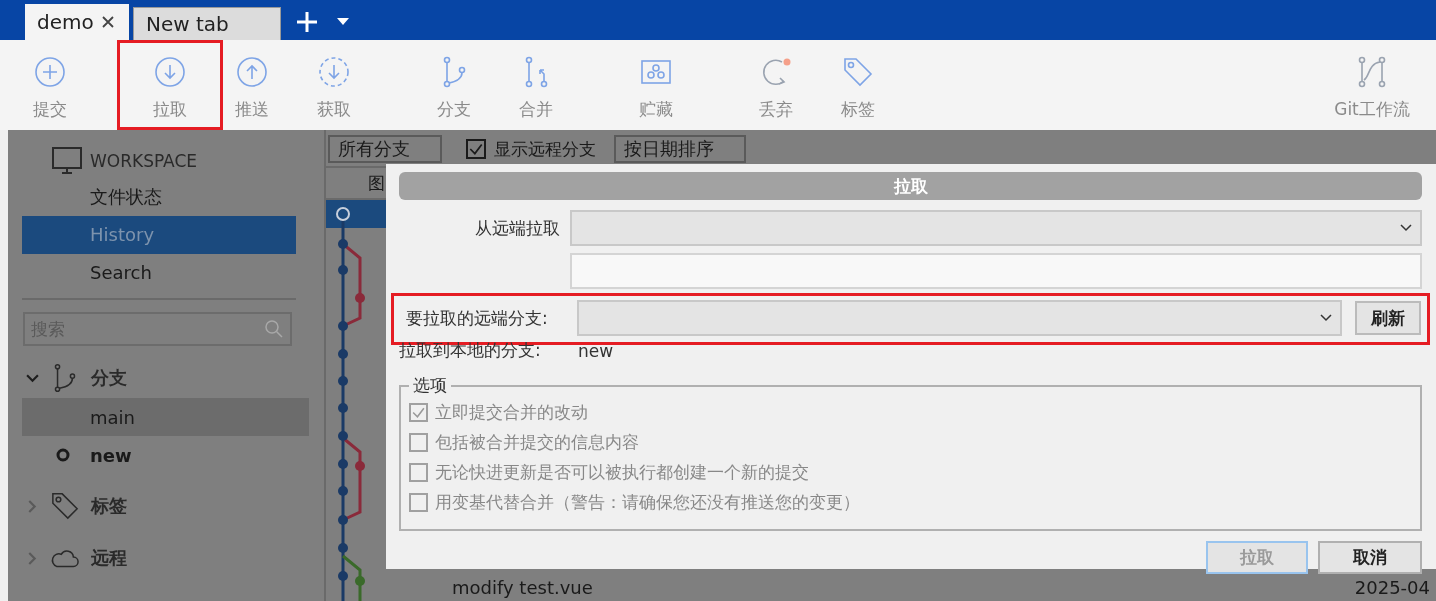 This screenshot has height=601, width=1436. I want to click on section-heading: 分支, so click(109, 378).